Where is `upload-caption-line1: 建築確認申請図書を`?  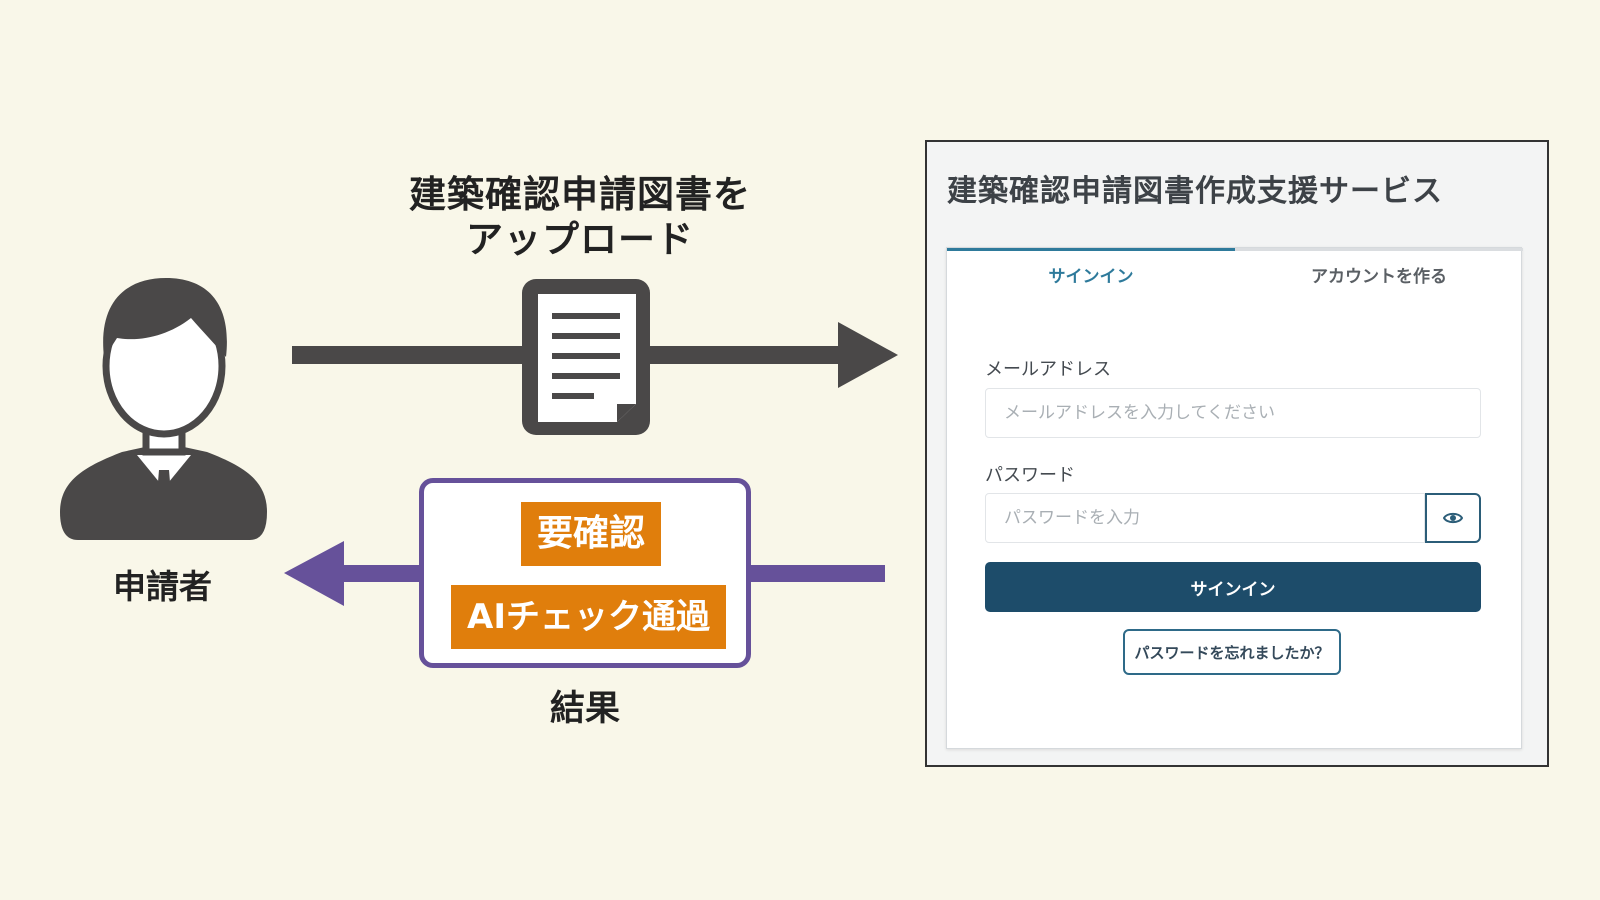
upload-caption-line1: 建築確認申請図書を is located at coordinates (580, 194).